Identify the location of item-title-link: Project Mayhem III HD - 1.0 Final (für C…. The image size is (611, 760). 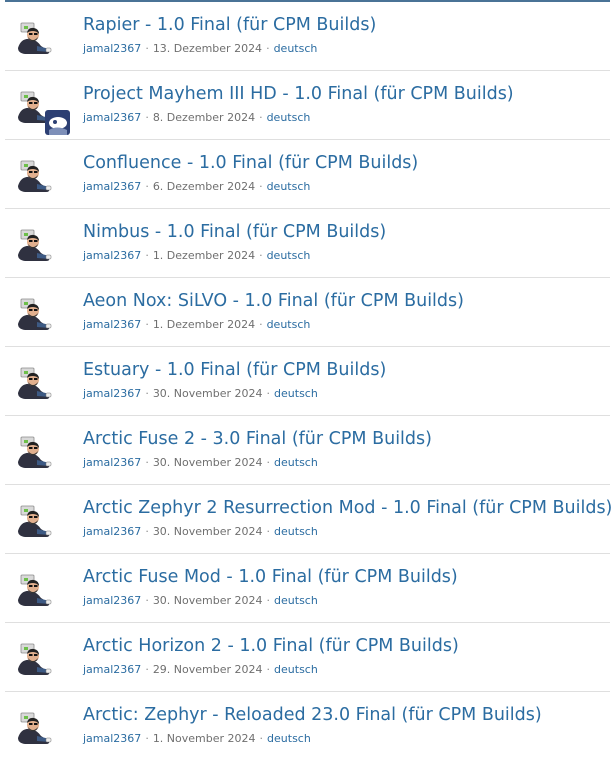
(298, 94).